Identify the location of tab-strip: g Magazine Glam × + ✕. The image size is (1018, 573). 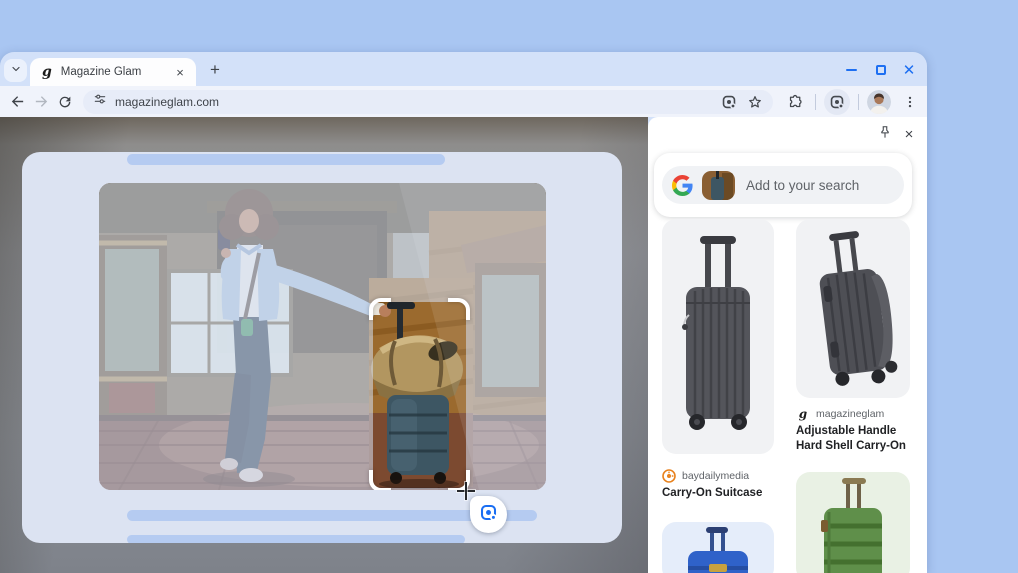
(463, 69).